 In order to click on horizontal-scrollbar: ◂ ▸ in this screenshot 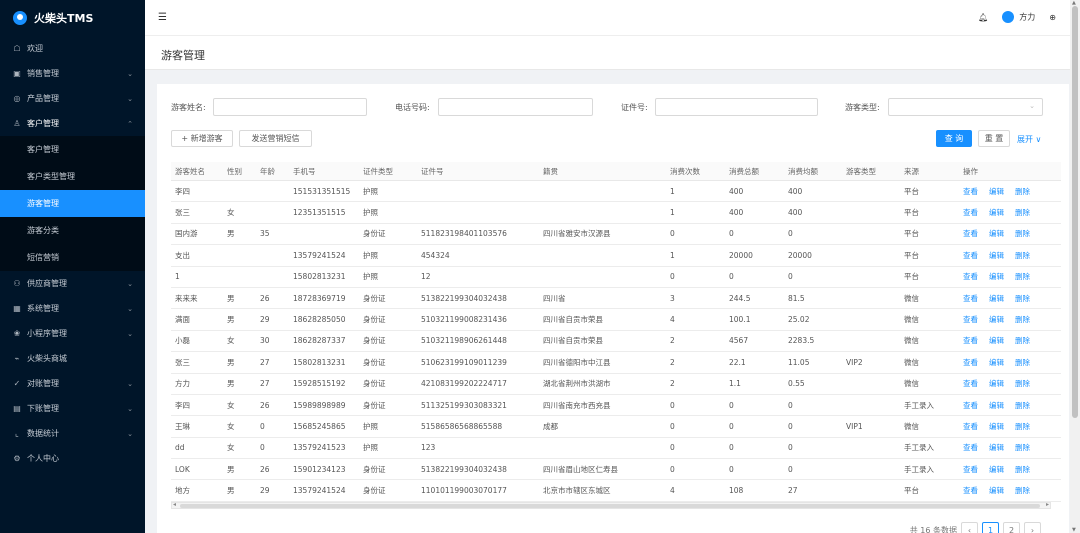, I will do `click(611, 505)`.